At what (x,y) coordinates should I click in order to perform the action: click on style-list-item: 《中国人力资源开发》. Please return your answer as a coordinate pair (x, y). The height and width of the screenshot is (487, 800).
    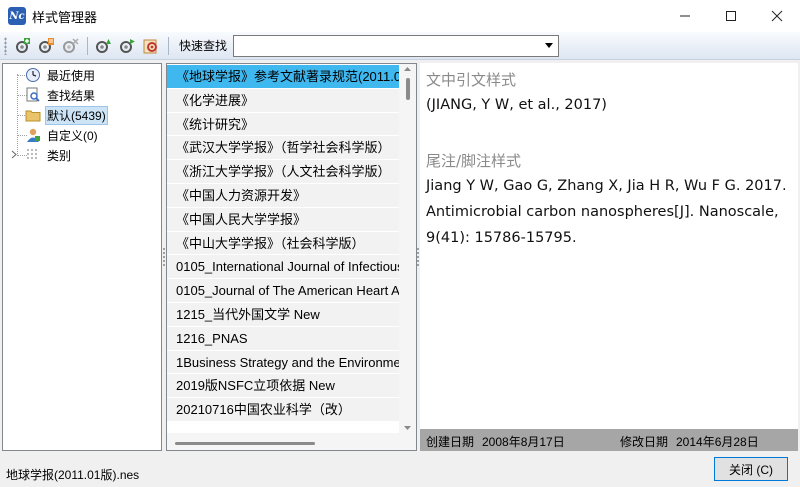
    Looking at the image, I should click on (283, 196).